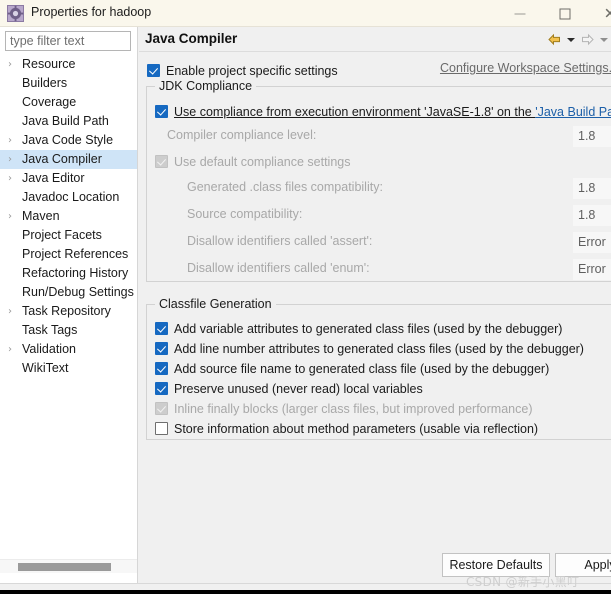 Image resolution: width=611 pixels, height=594 pixels. What do you see at coordinates (49, 64) in the screenshot?
I see `sidebar-item-label: Resource` at bounding box center [49, 64].